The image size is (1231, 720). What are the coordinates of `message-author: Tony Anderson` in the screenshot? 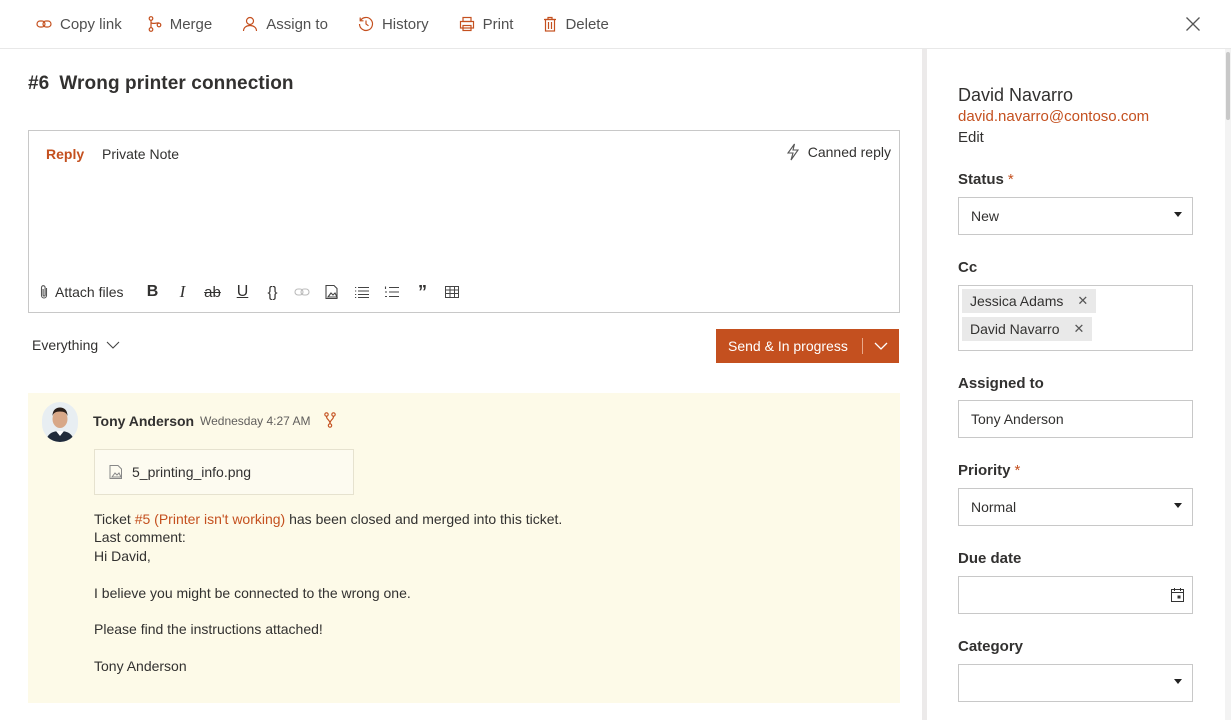 It's located at (144, 421).